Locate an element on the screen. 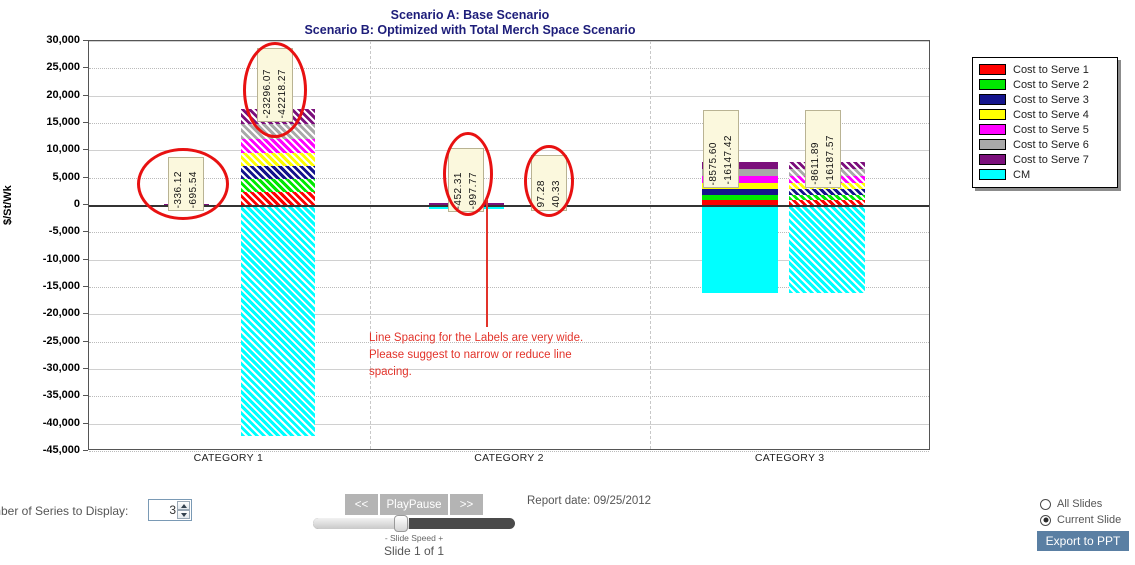 This screenshot has width=1135, height=565. y-axis-tick-mark is located at coordinates (85, 450).